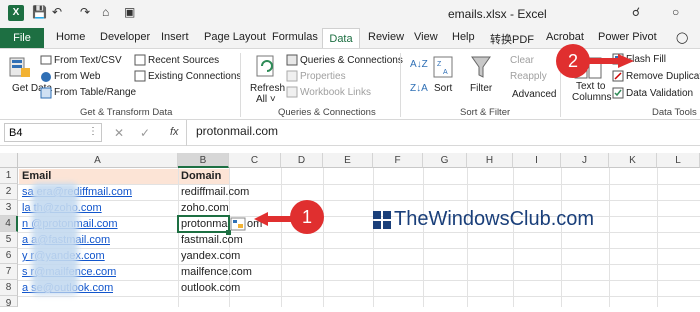 The image size is (700, 312). What do you see at coordinates (490, 160) in the screenshot?
I see `column-header-h: H` at bounding box center [490, 160].